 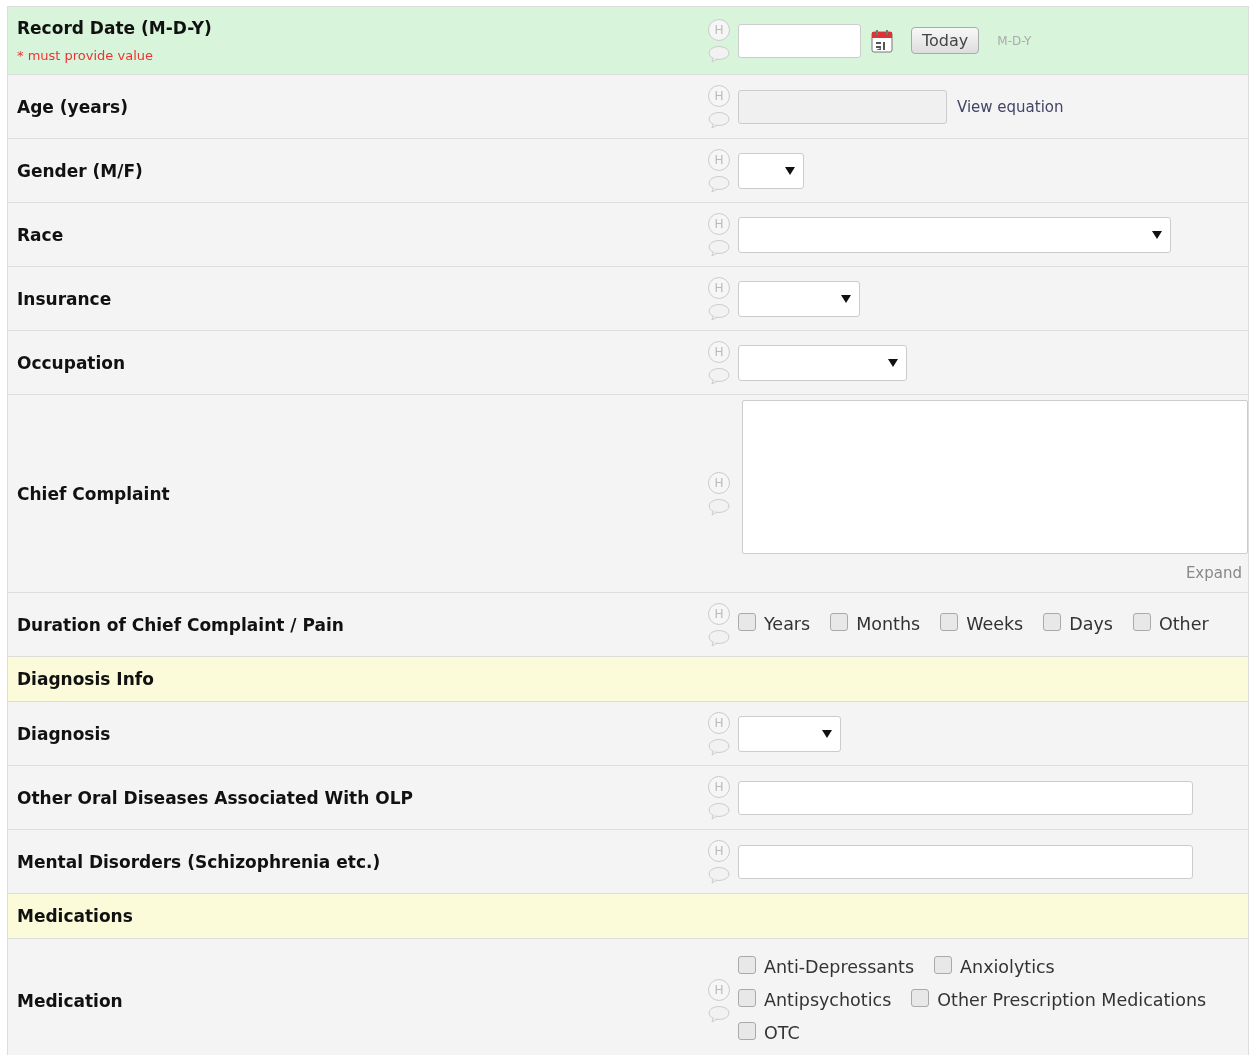 What do you see at coordinates (1072, 1000) in the screenshot?
I see `option-label: Other Prescription Medications` at bounding box center [1072, 1000].